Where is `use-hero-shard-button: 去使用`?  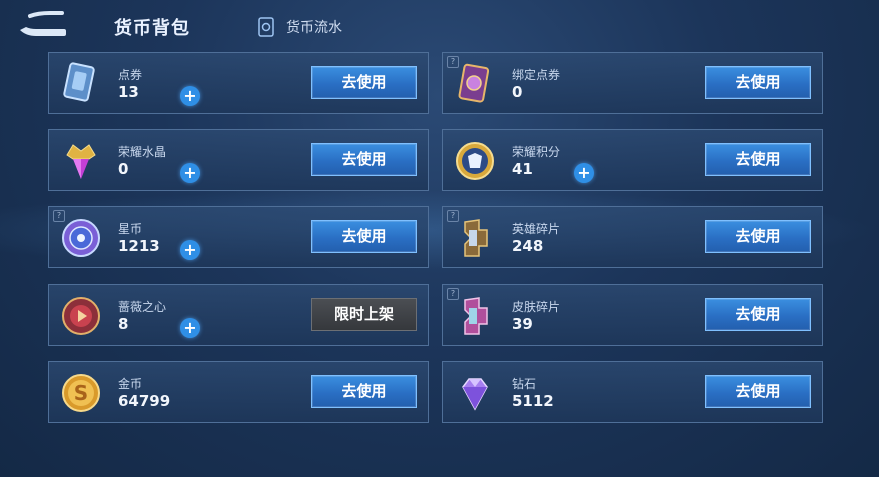
use-hero-shard-button: 去使用 is located at coordinates (758, 236).